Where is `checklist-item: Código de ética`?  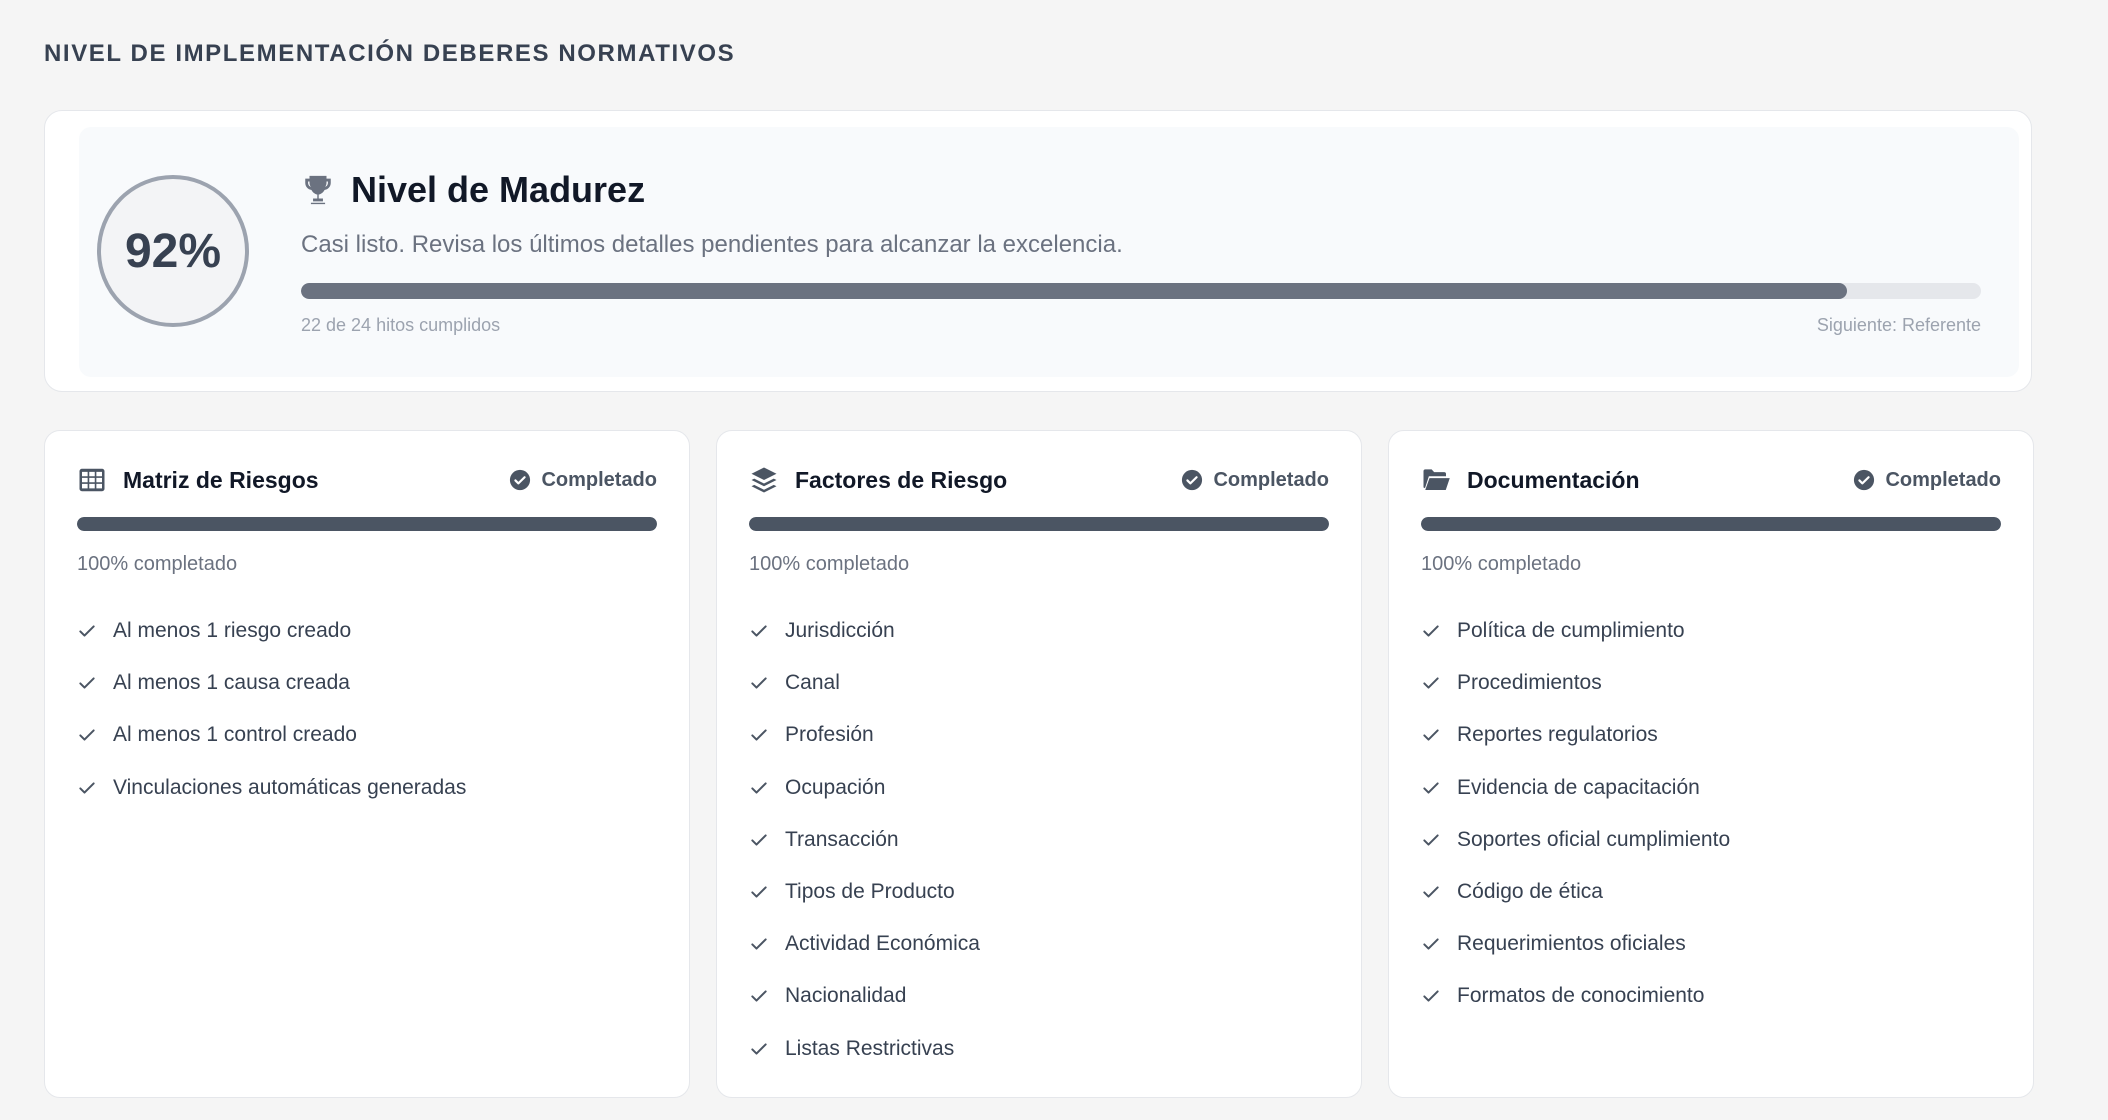
checklist-item: Código de ética is located at coordinates (1575, 892).